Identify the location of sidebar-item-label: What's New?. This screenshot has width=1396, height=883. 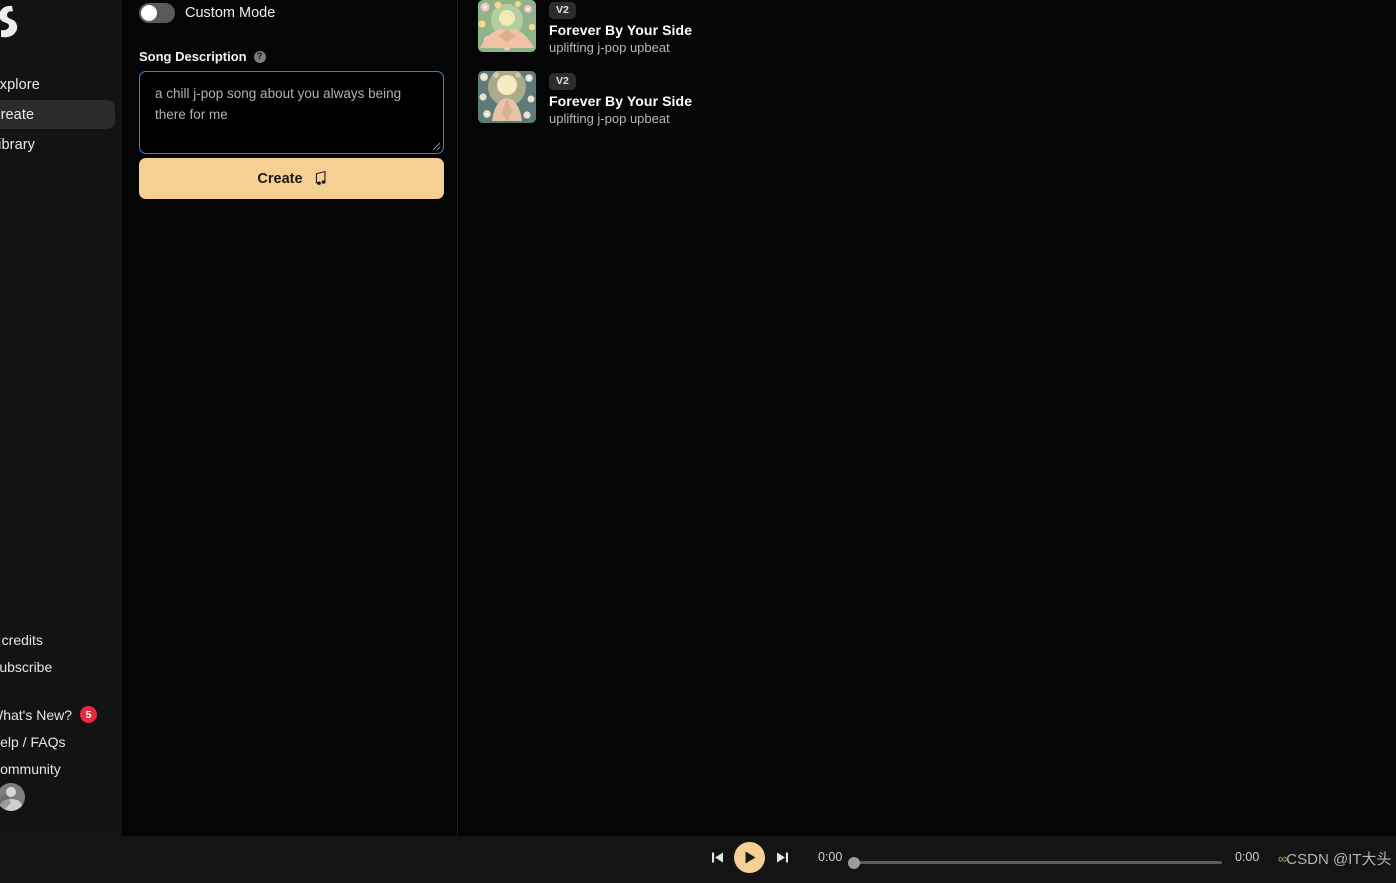
(36, 714).